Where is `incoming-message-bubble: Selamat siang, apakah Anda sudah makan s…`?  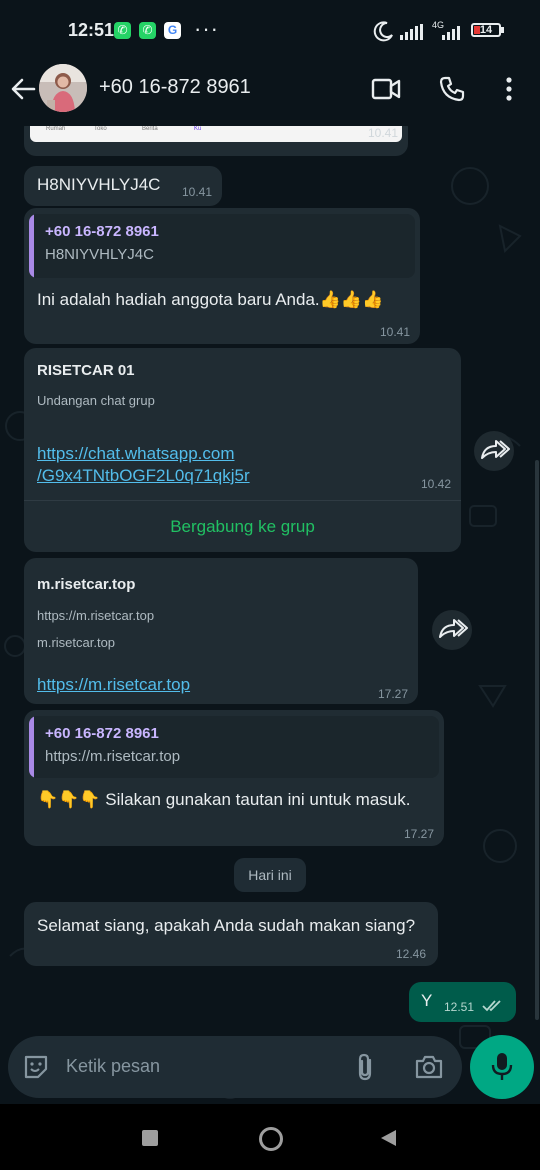 incoming-message-bubble: Selamat siang, apakah Anda sudah makan s… is located at coordinates (231, 934).